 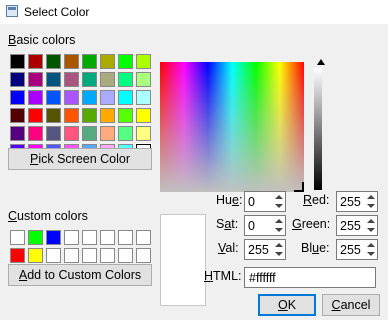 What do you see at coordinates (350, 202) in the screenshot?
I see `red-value: 255` at bounding box center [350, 202].